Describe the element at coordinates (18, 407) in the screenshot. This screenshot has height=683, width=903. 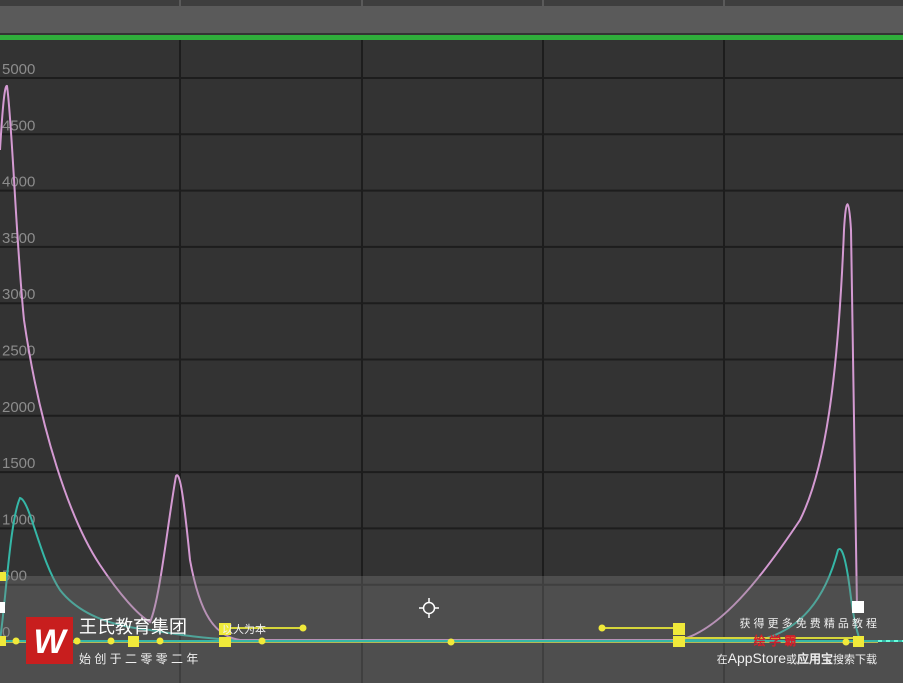
I see `y-axis-label: 2000` at that location.